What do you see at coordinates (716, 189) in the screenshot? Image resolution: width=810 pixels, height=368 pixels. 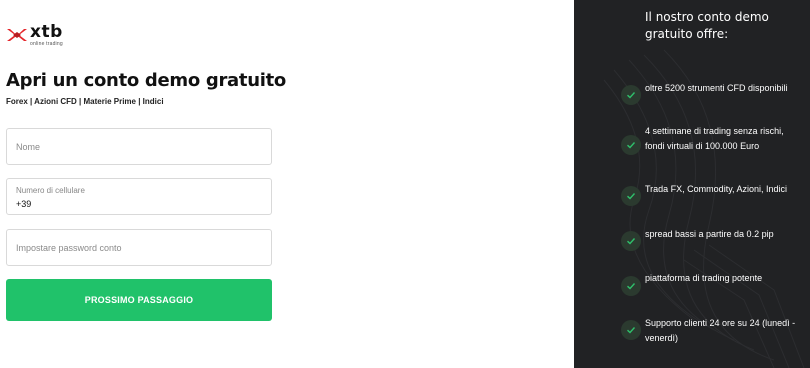 I see `benefit-text: Trada FX, Commodity, Azioni, Indici` at bounding box center [716, 189].